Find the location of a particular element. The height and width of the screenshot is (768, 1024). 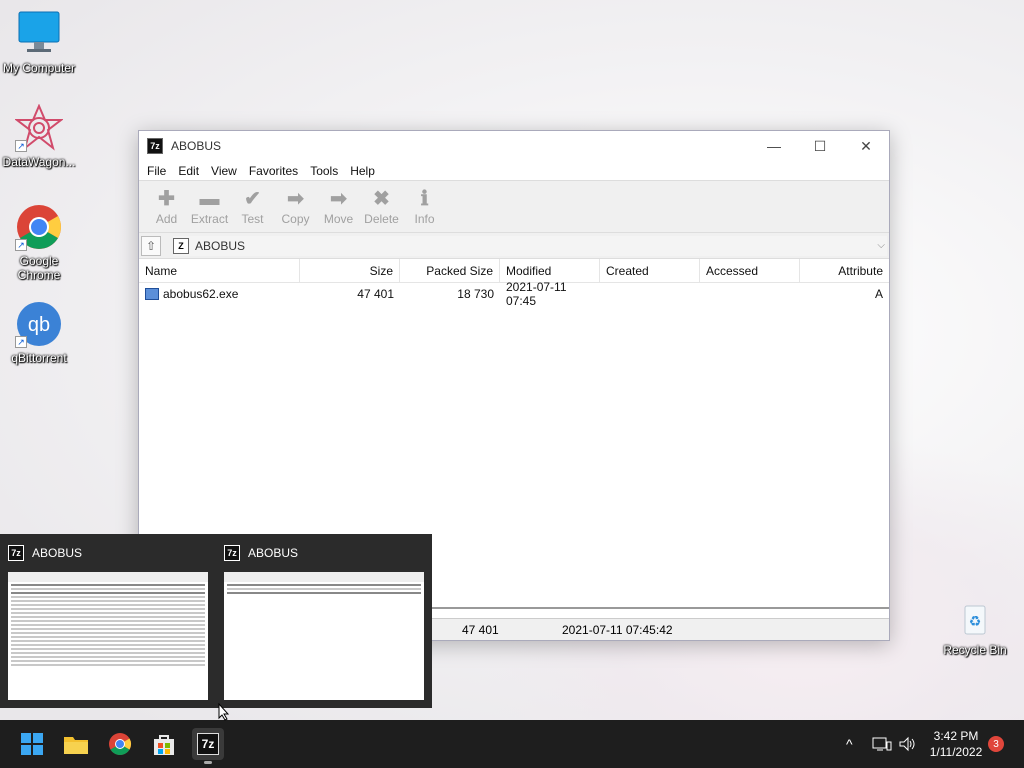

chrome-icon is located at coordinates (120, 744).